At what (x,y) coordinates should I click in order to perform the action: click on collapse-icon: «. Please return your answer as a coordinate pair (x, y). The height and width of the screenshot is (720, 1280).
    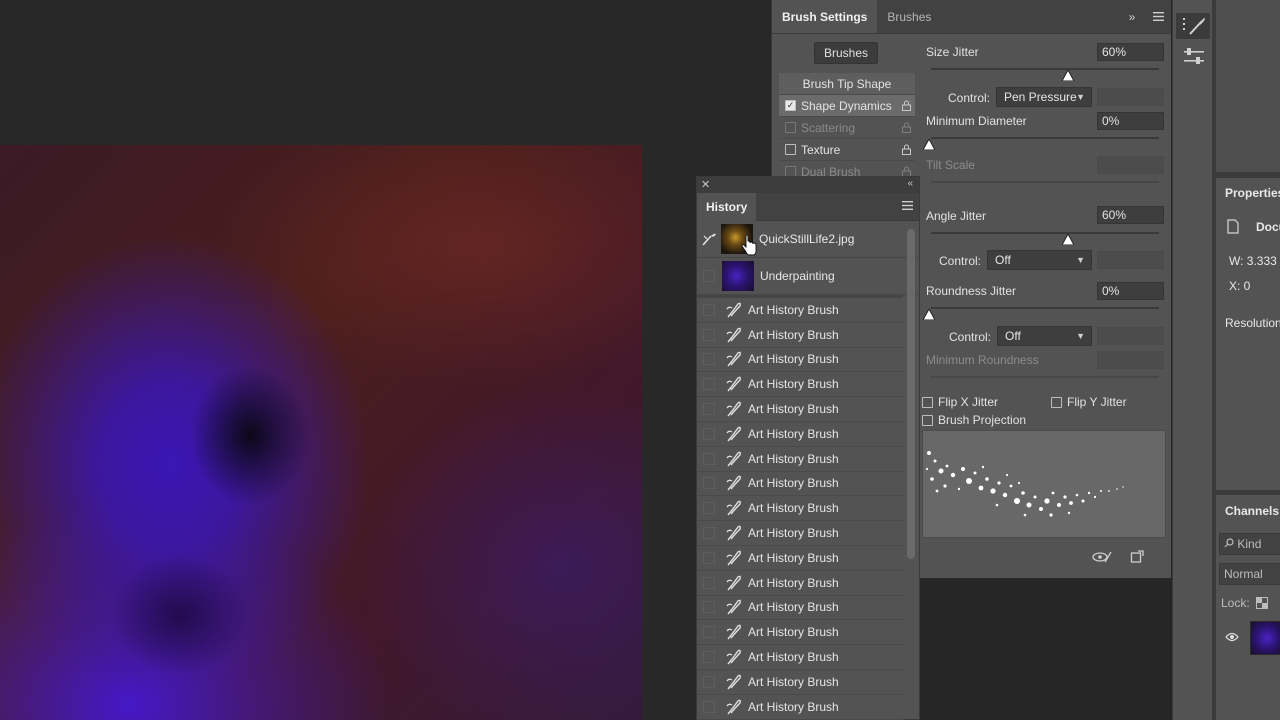
    Looking at the image, I should click on (910, 183).